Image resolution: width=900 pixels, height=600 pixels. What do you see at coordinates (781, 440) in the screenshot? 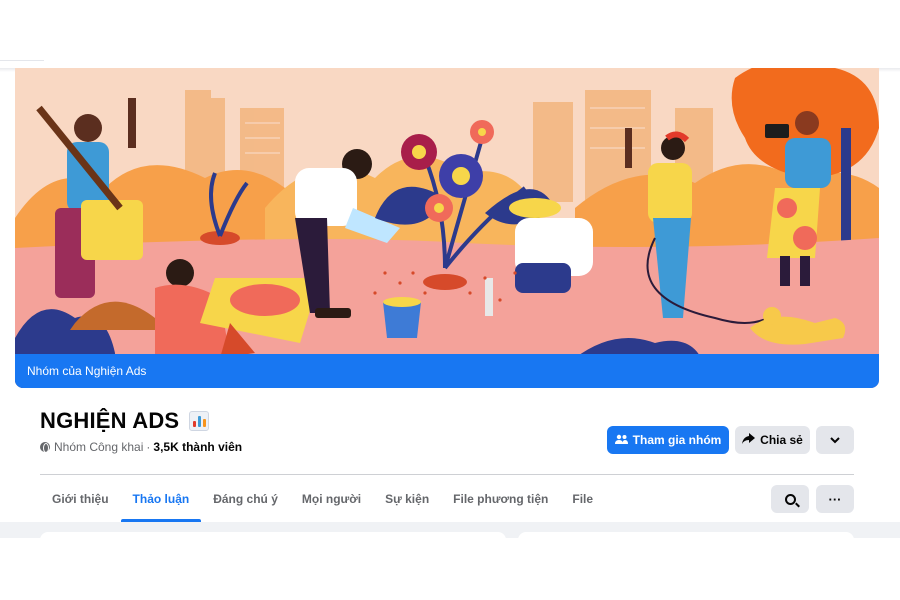
I see `share-label: Chia sẻ` at bounding box center [781, 440].